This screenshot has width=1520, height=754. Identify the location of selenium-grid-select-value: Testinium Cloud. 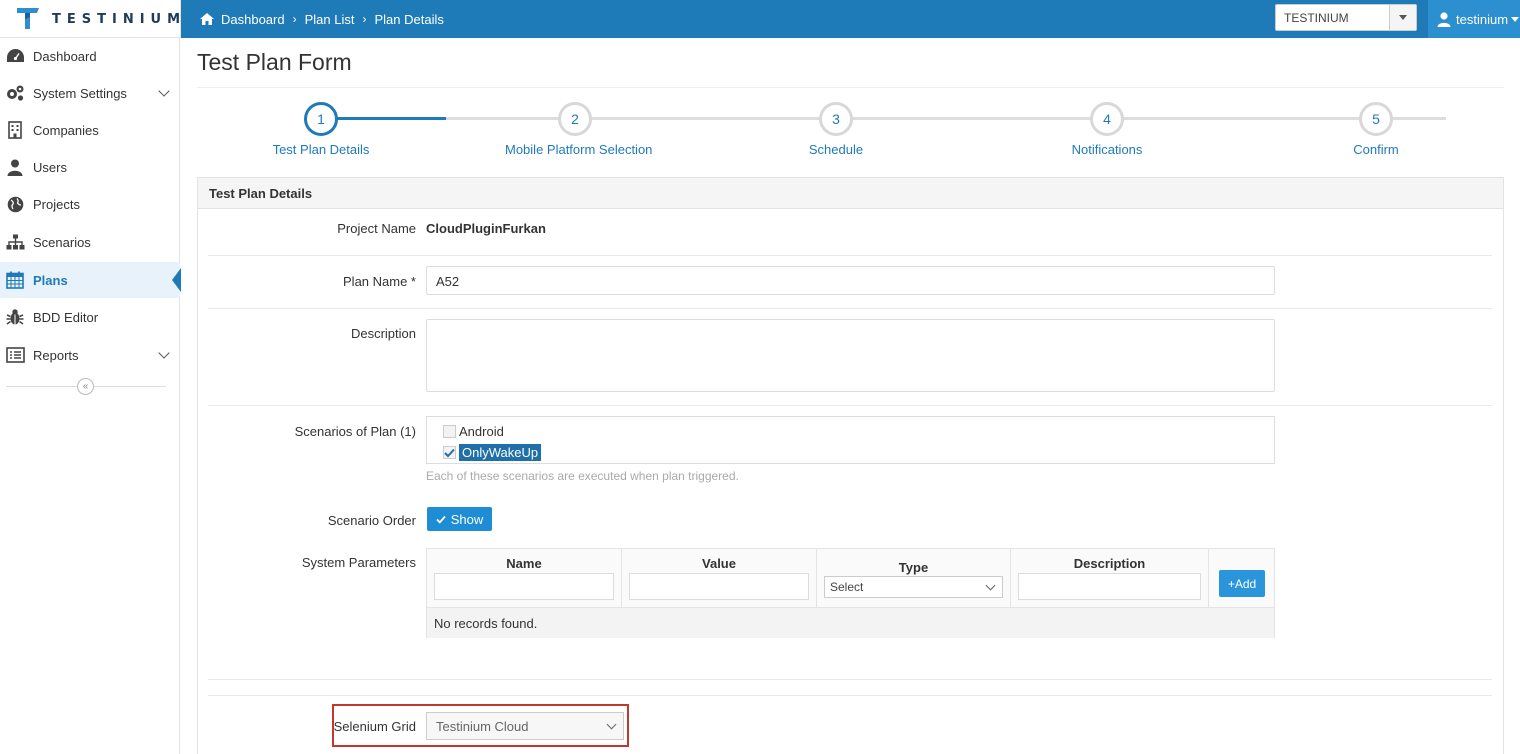
(482, 726).